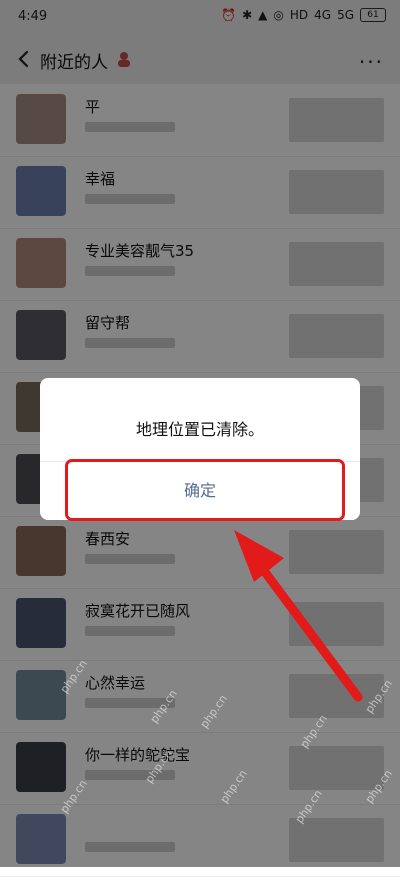 Image resolution: width=400 pixels, height=877 pixels. What do you see at coordinates (205, 490) in the screenshot?
I see `highlight-box` at bounding box center [205, 490].